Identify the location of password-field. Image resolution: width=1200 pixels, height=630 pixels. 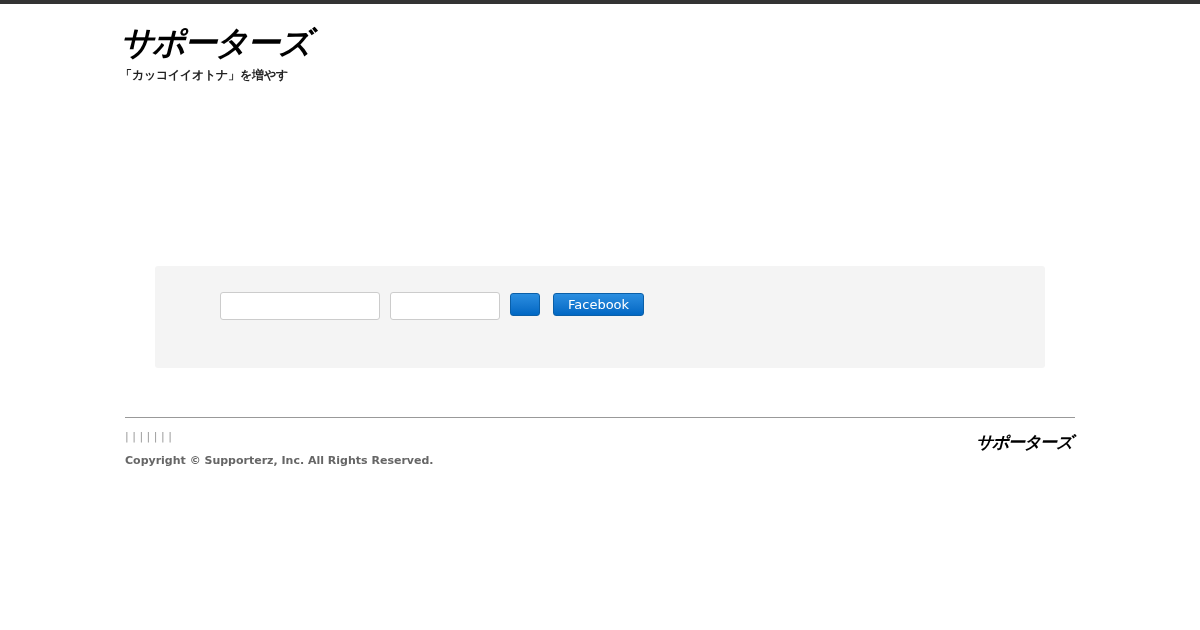
(445, 306).